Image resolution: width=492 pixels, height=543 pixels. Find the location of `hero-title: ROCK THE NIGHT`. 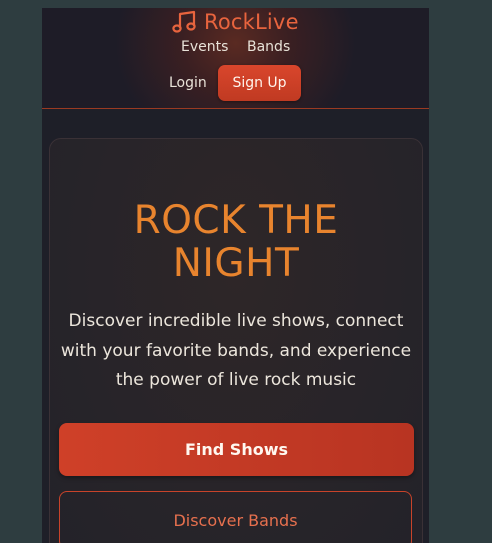

hero-title: ROCK THE NIGHT is located at coordinates (236, 242).